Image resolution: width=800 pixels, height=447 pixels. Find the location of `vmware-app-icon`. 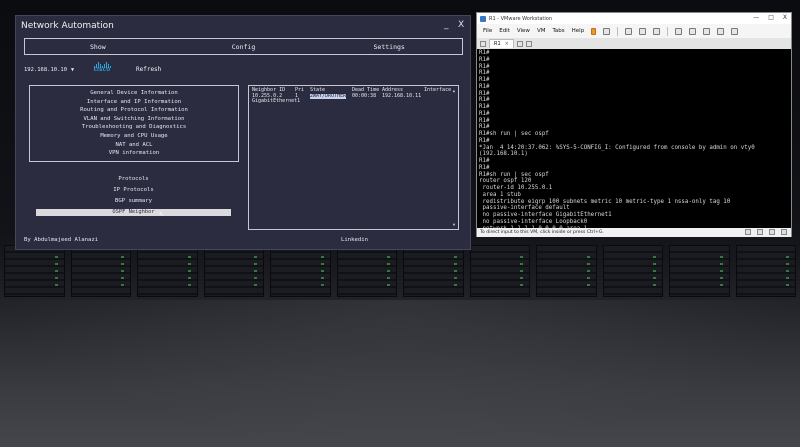

vmware-app-icon is located at coordinates (483, 18).